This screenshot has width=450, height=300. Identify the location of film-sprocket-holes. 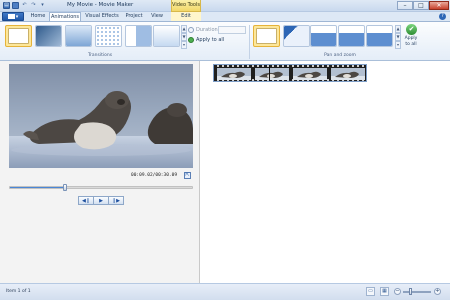
(290, 66).